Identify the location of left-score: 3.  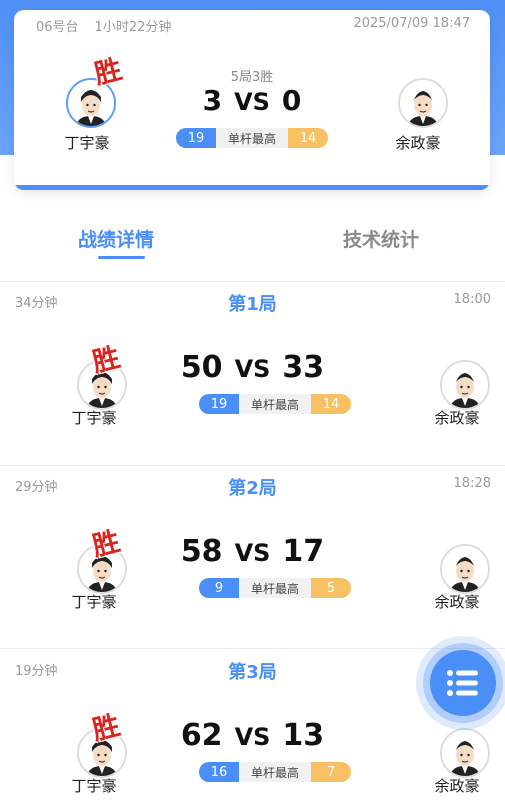
(212, 100).